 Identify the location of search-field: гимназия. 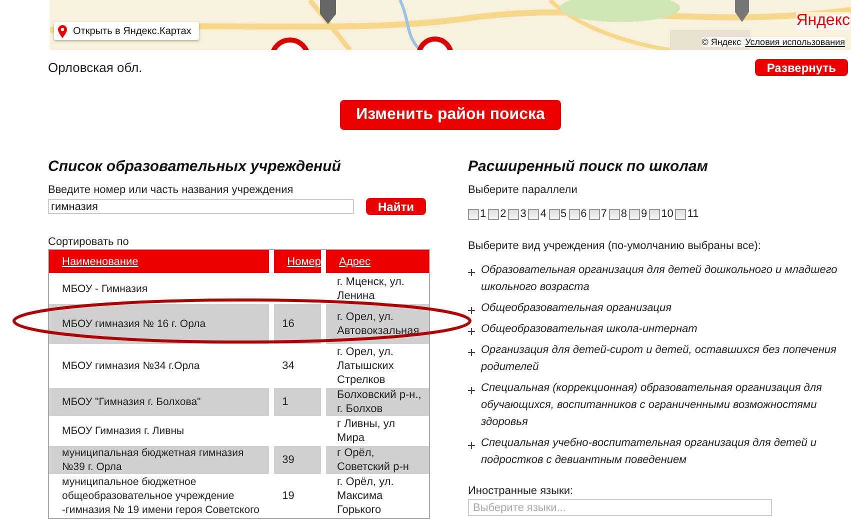
(201, 206).